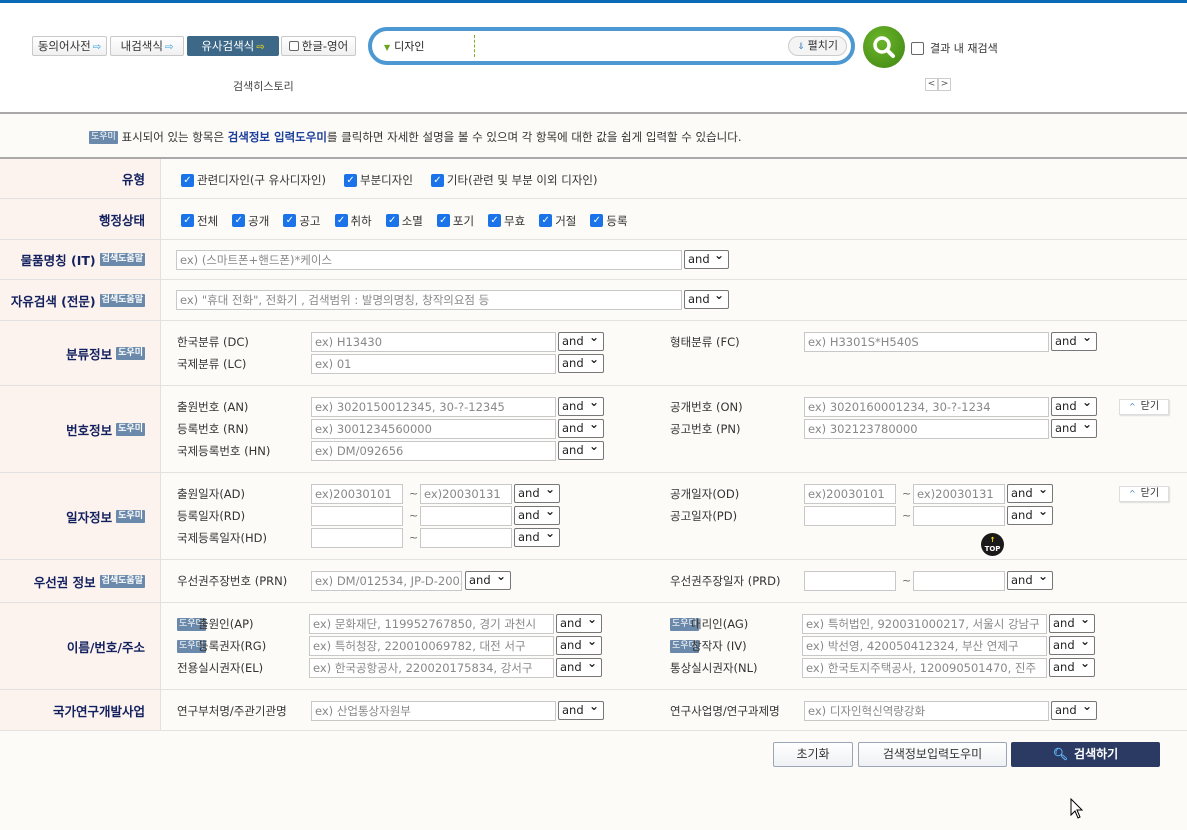  Describe the element at coordinates (250, 221) in the screenshot. I see `checkbox-item: ✓ 공개` at that location.